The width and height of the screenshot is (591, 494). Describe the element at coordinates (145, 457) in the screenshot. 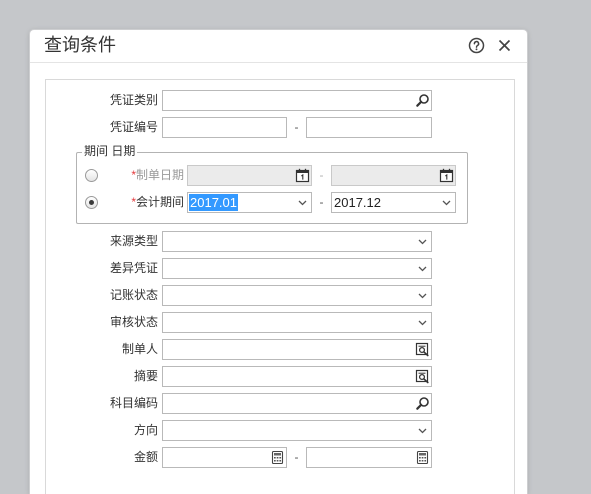

I see `amount-label: 金额` at that location.